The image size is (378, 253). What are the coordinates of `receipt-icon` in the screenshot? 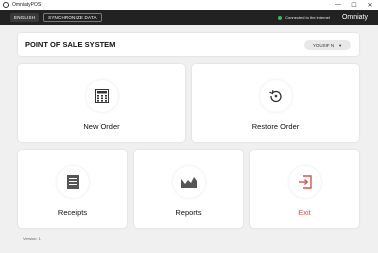 It's located at (72, 182).